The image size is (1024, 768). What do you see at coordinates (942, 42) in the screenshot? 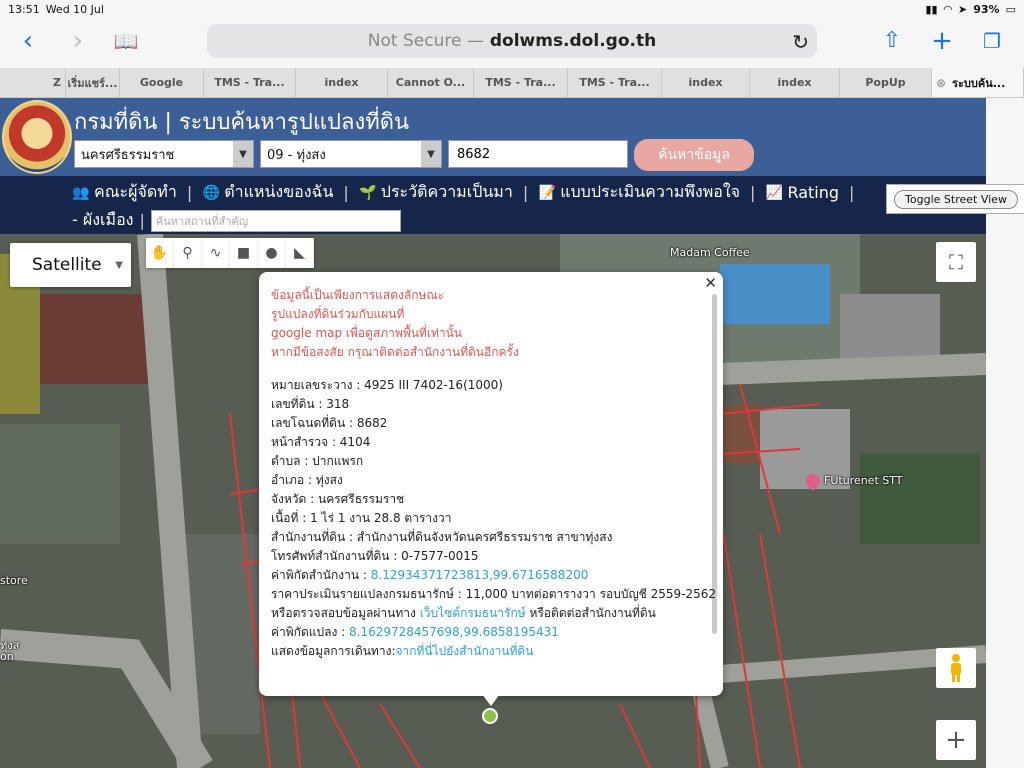
I see `new-tab-icon: +` at bounding box center [942, 42].